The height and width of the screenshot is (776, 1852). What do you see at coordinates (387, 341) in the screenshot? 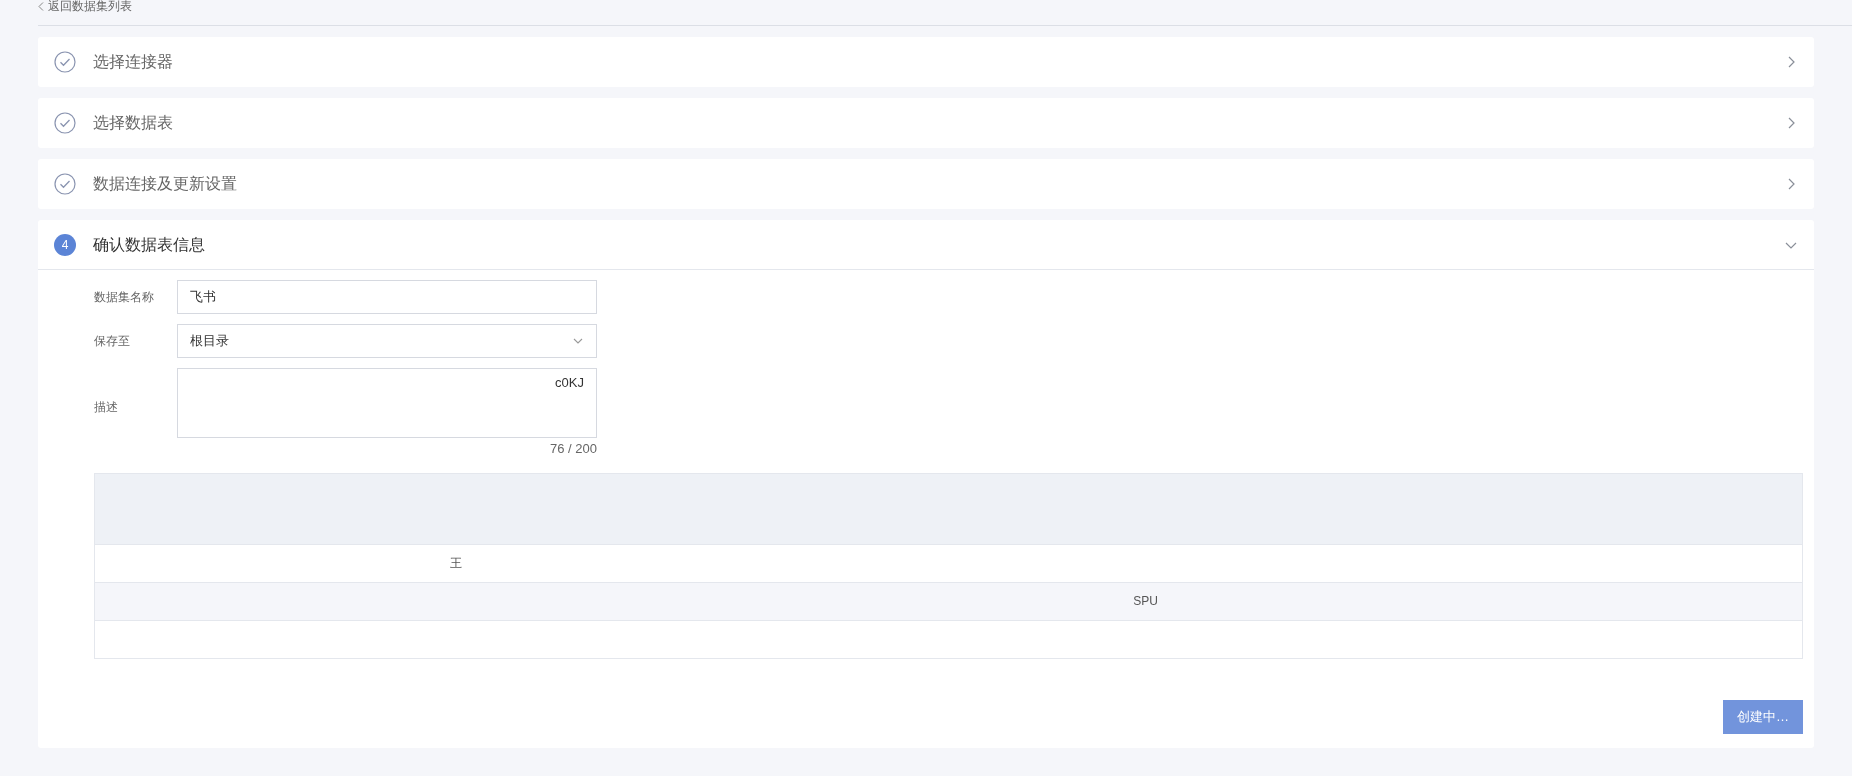
I see `folder-select: 根目录` at bounding box center [387, 341].